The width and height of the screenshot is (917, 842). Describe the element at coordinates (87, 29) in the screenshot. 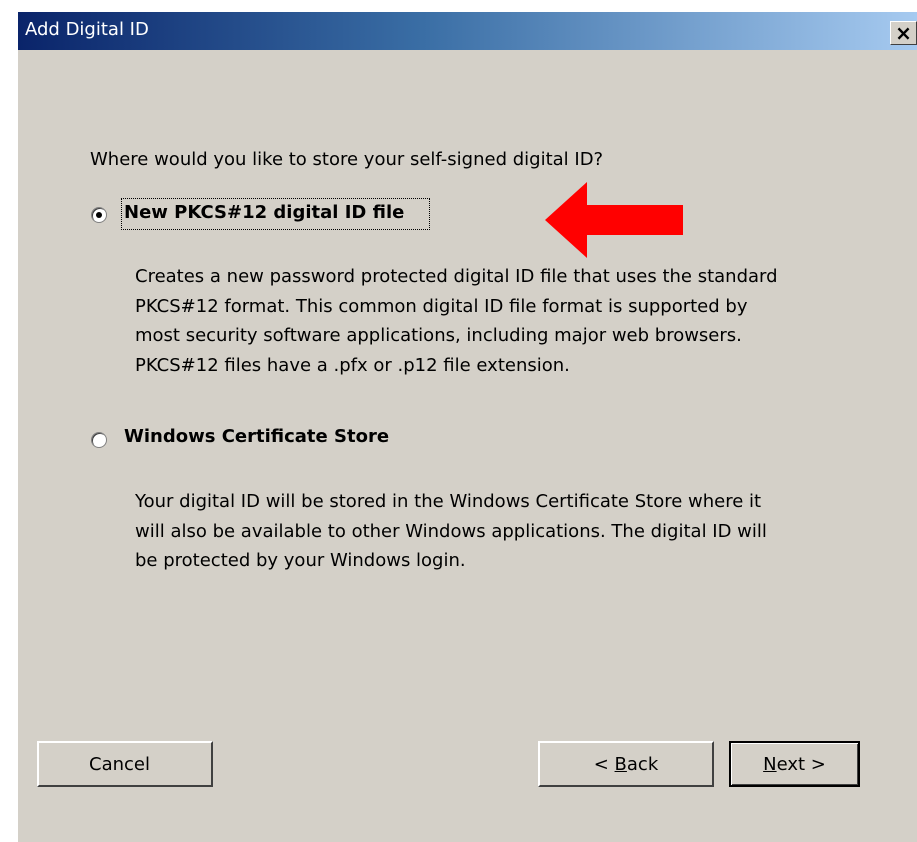

I see `window-title: Add Digital ID` at that location.